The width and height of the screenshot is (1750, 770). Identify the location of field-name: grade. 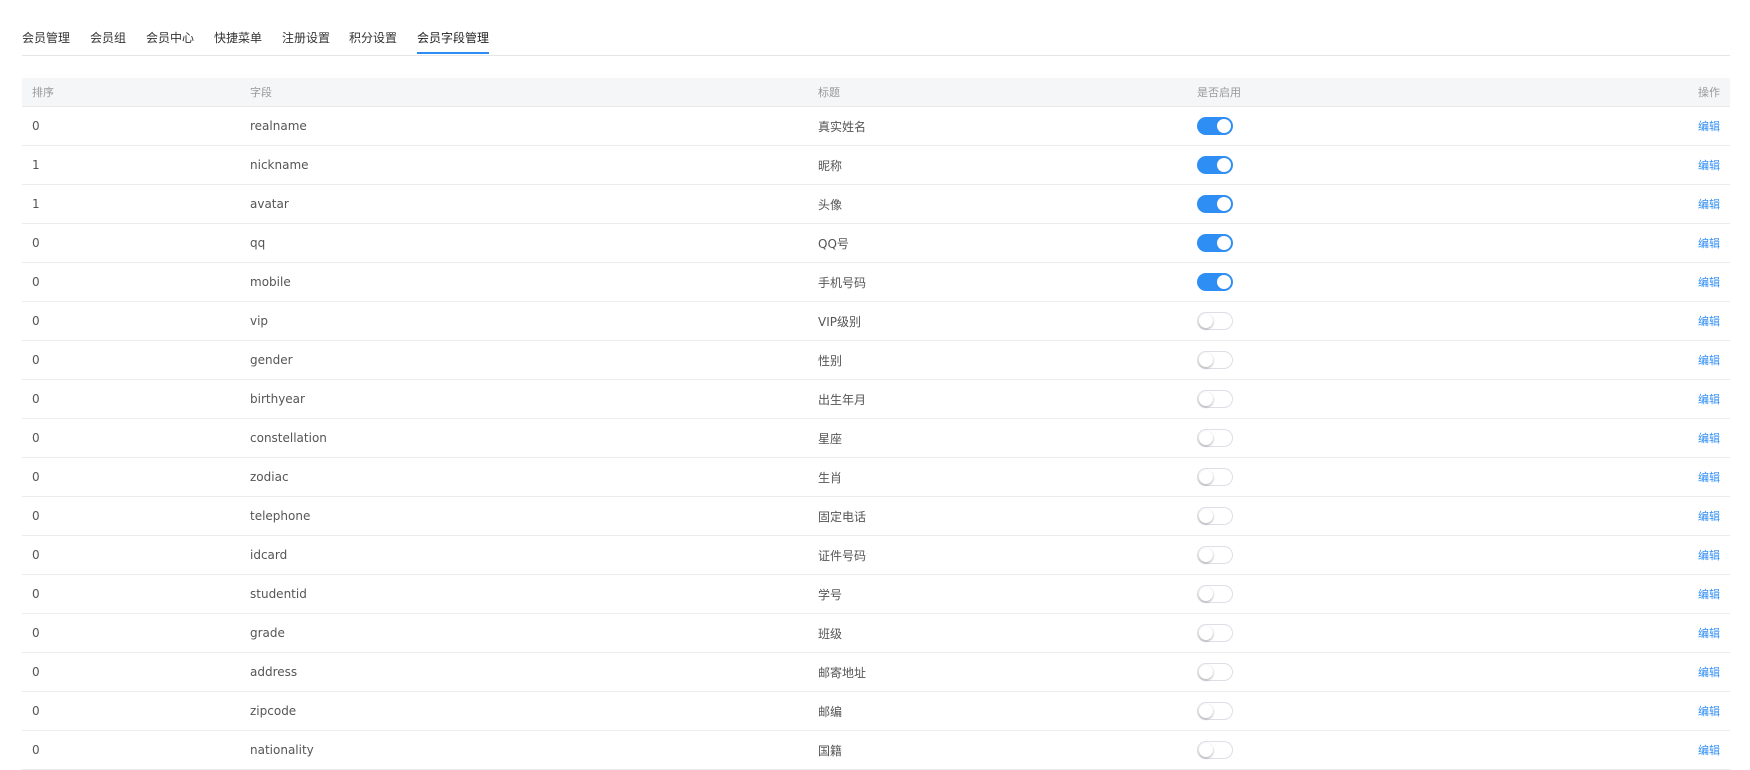
(267, 633).